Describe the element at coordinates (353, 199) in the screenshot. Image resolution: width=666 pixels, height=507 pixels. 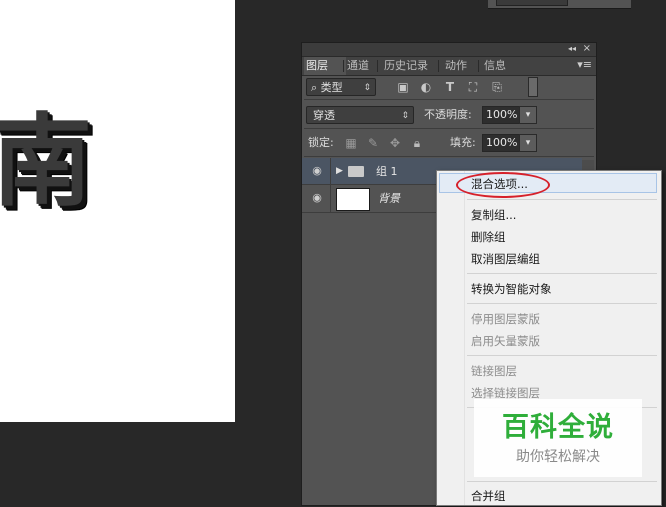
I see `layer-thumbnail` at that location.